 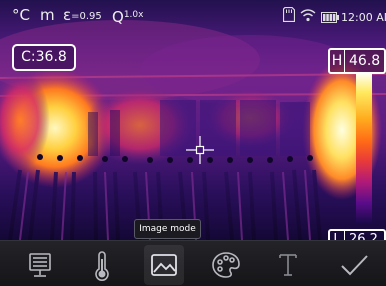 I want to click on status-bar: °C m ε=0.95 Q1.0x 12:00 AM, so click(x=193, y=15).